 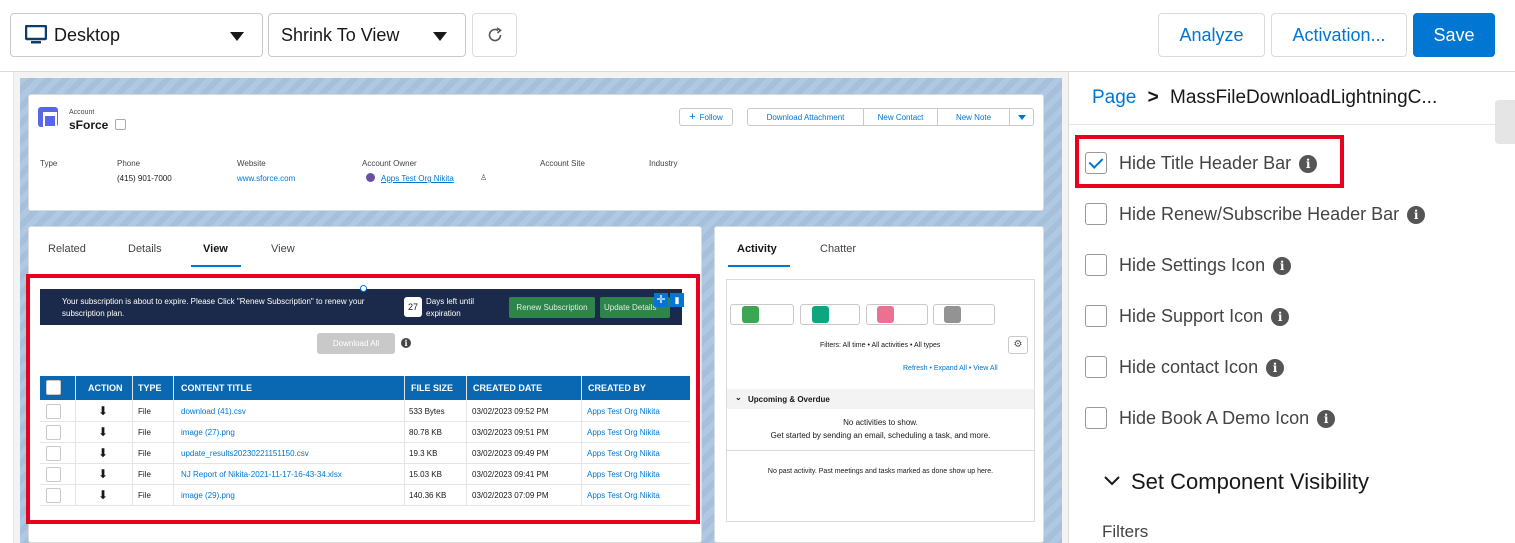 I want to click on hide-support-icon-checkbox, so click(x=1096, y=316).